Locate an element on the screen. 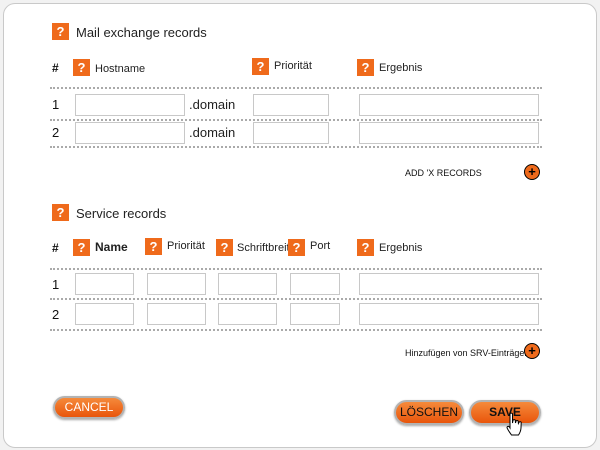 Image resolution: width=600 pixels, height=450 pixels. mx-priority-header: Priorität is located at coordinates (293, 66).